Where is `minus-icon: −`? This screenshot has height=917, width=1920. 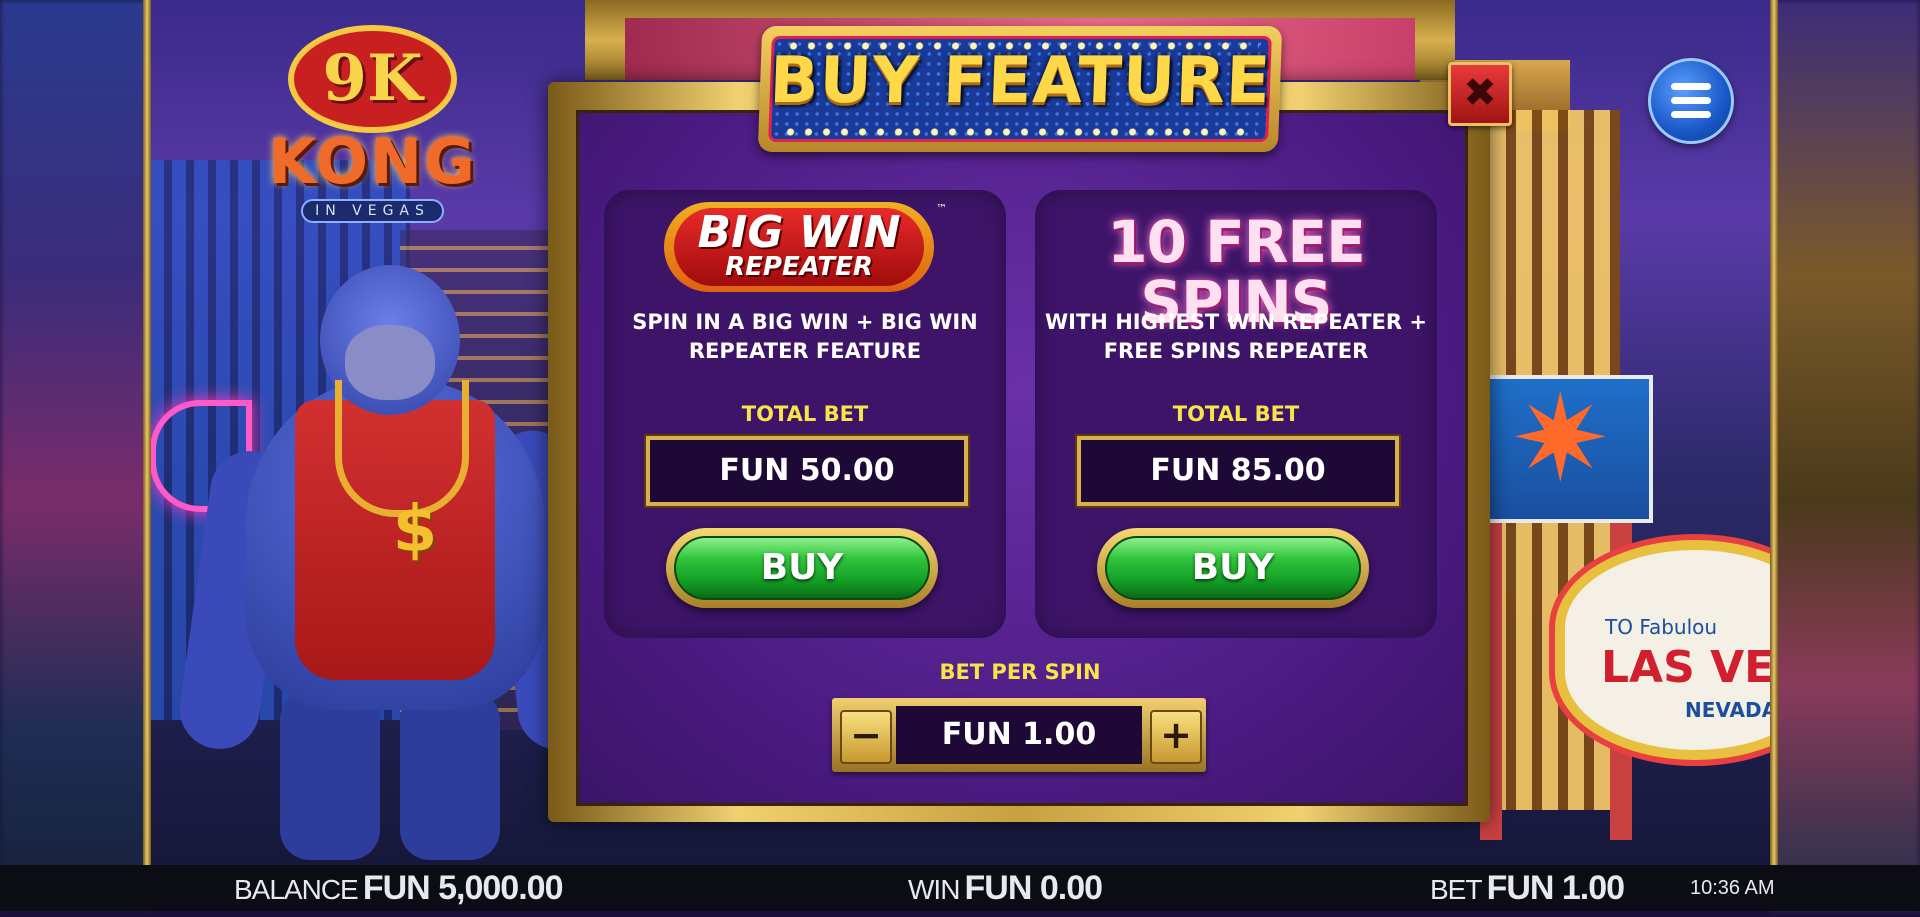
minus-icon: − is located at coordinates (866, 735).